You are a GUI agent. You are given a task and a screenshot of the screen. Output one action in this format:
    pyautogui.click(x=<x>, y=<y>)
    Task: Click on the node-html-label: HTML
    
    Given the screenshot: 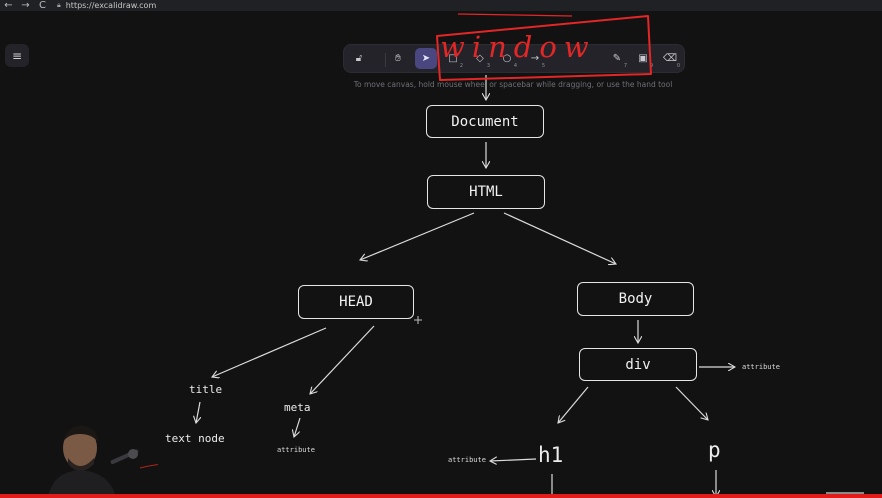 What is the action you would take?
    pyautogui.click(x=486, y=192)
    